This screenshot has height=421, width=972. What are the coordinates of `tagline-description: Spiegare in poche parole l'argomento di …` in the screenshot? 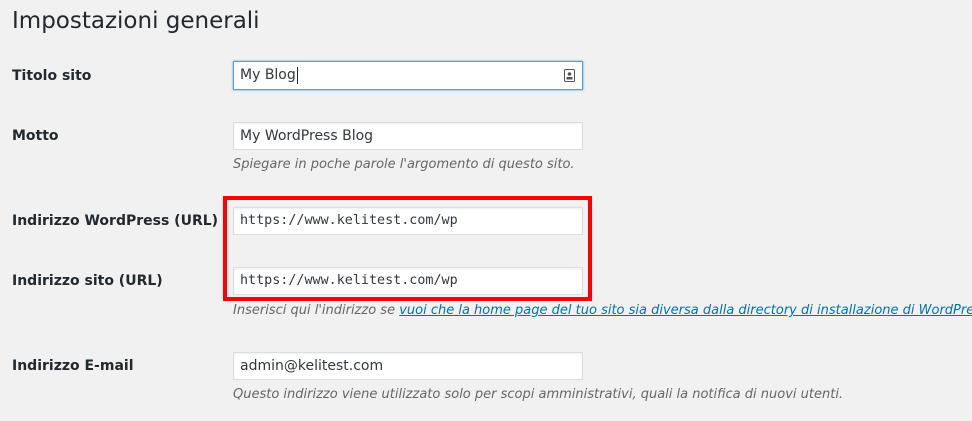 It's located at (404, 164).